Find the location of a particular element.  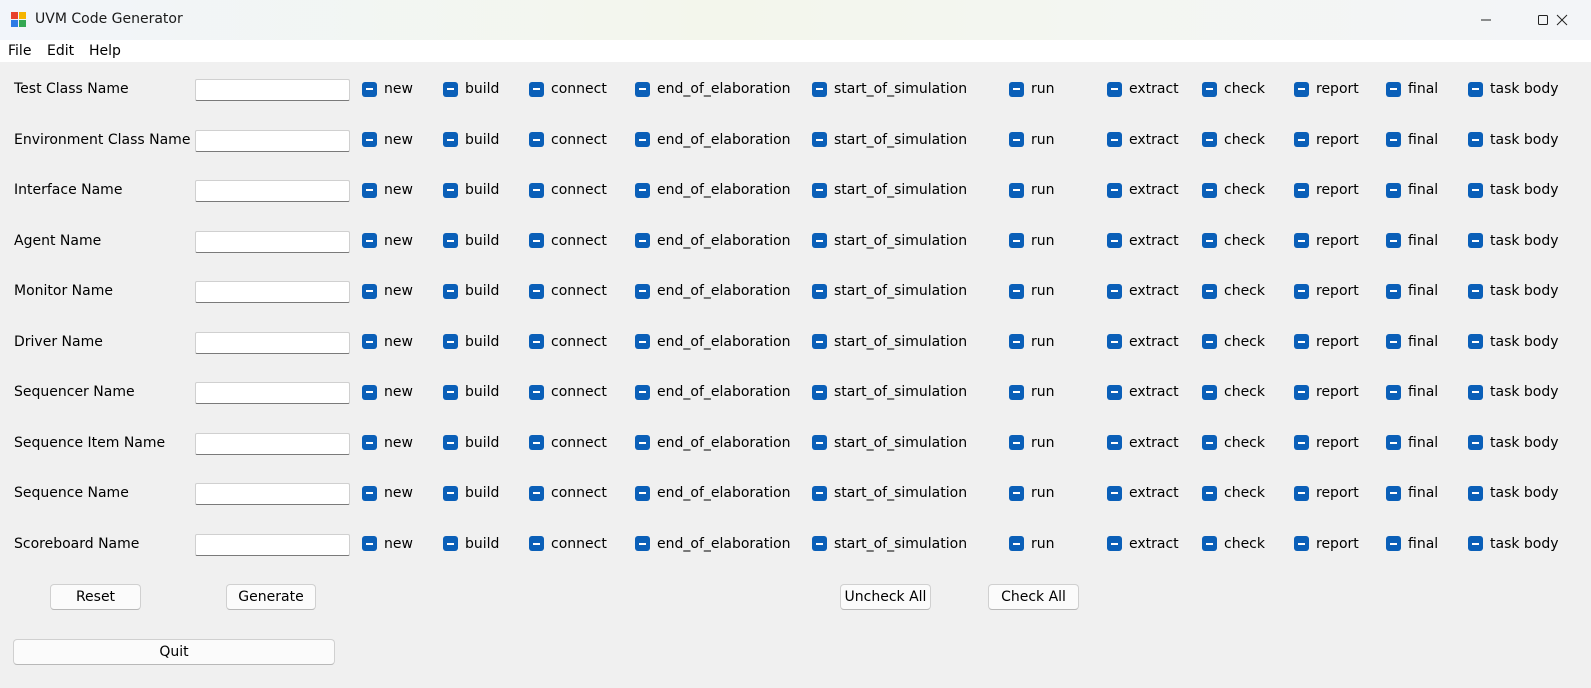

menu-file: File is located at coordinates (19, 51).